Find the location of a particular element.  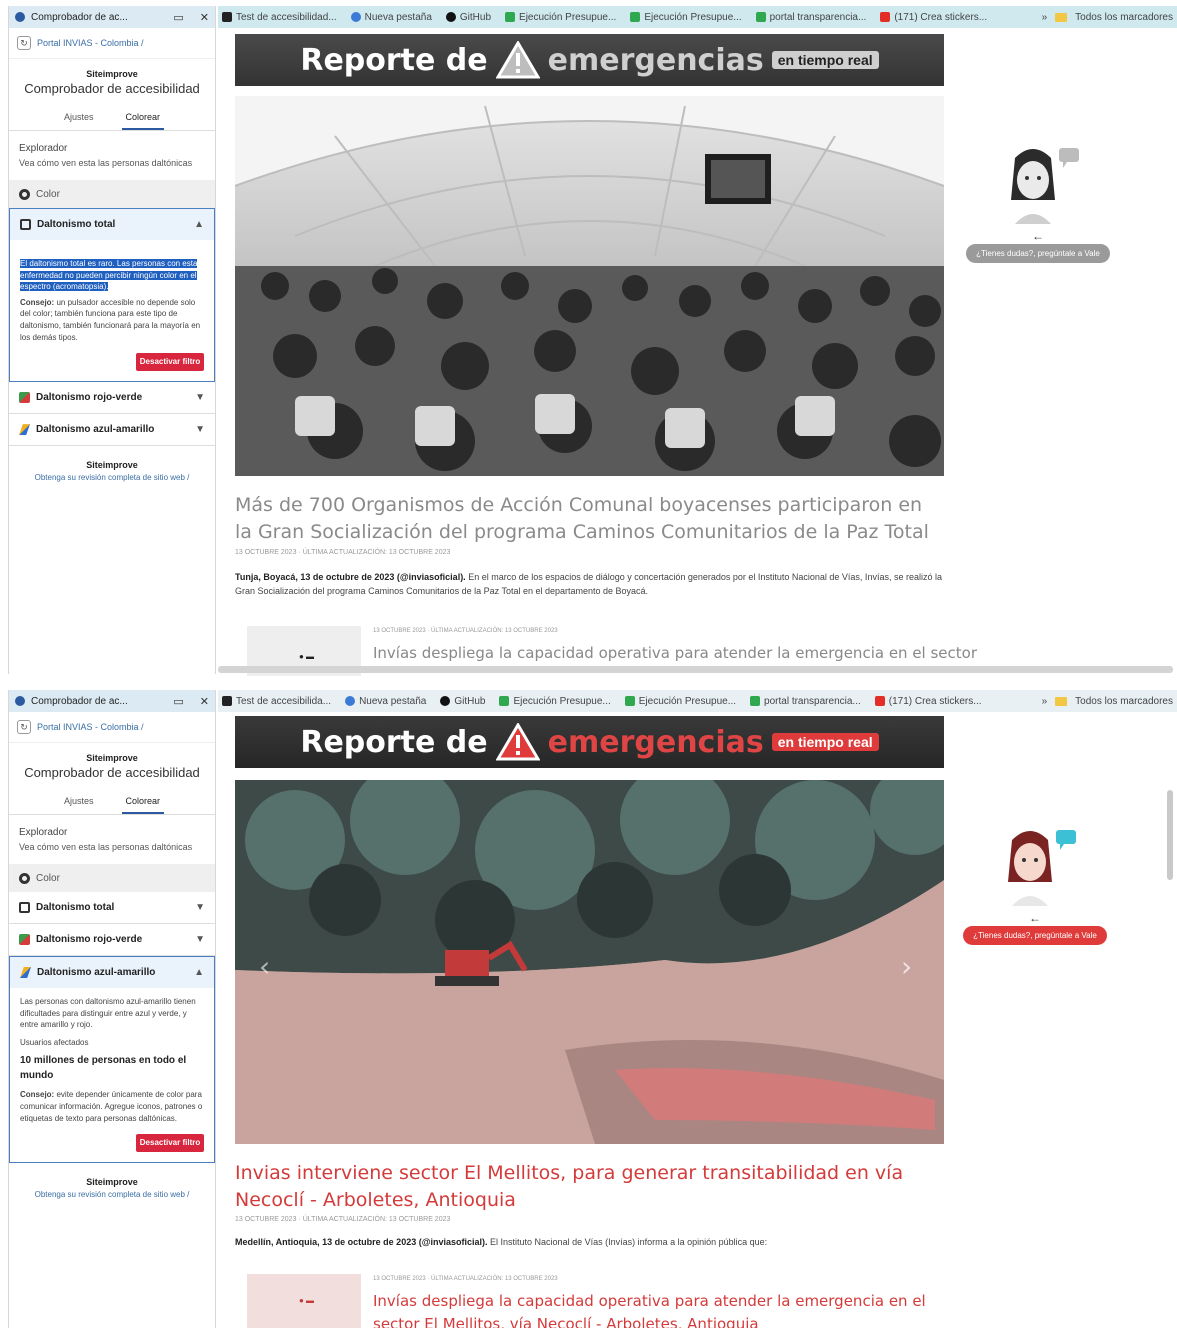

horizontal-scrollbar is located at coordinates (695, 669).